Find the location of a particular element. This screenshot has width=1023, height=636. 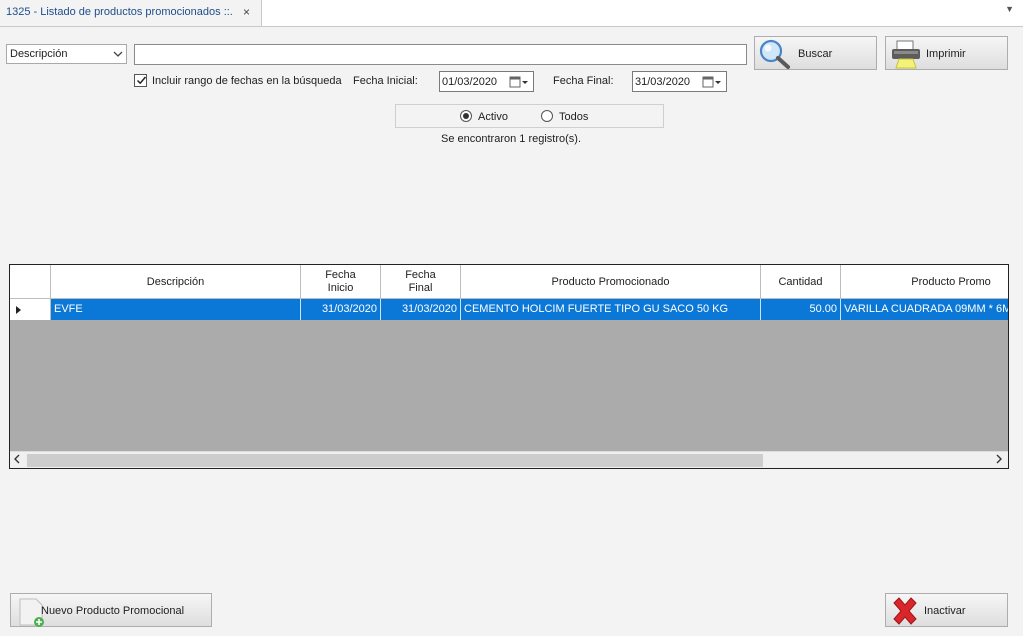

radio-todos is located at coordinates (547, 116).